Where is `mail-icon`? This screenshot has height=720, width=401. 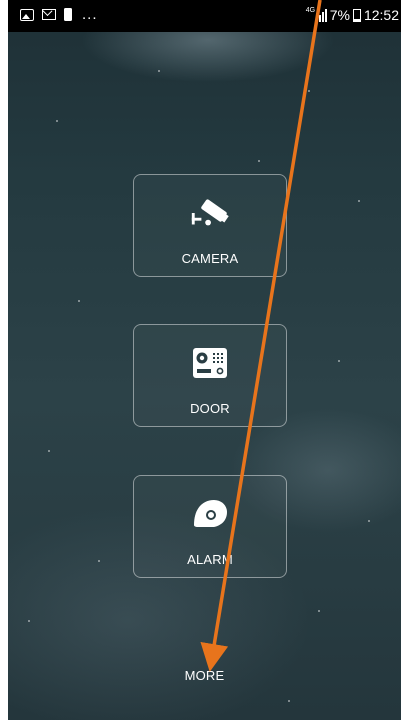 mail-icon is located at coordinates (49, 14).